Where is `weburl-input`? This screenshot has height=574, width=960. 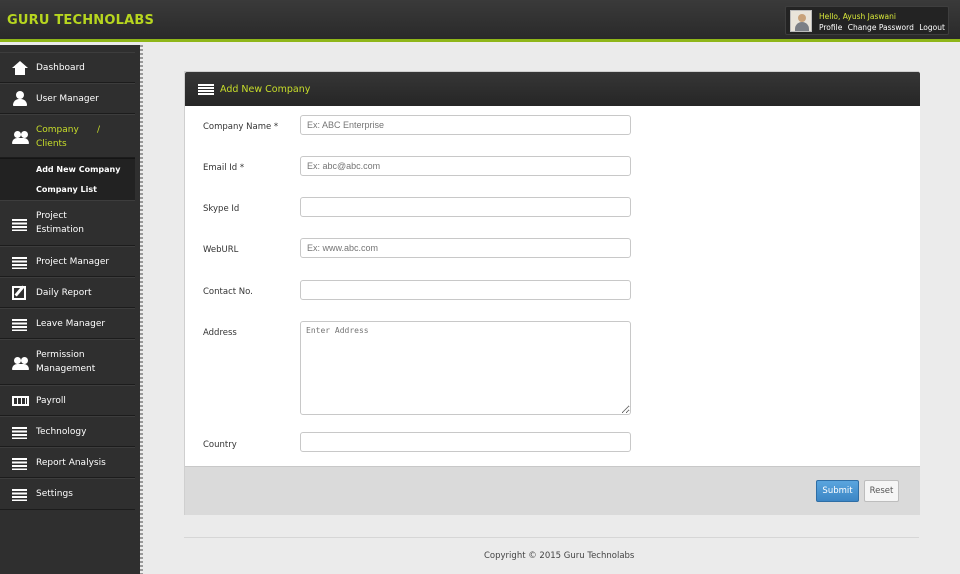
weburl-input is located at coordinates (465, 248).